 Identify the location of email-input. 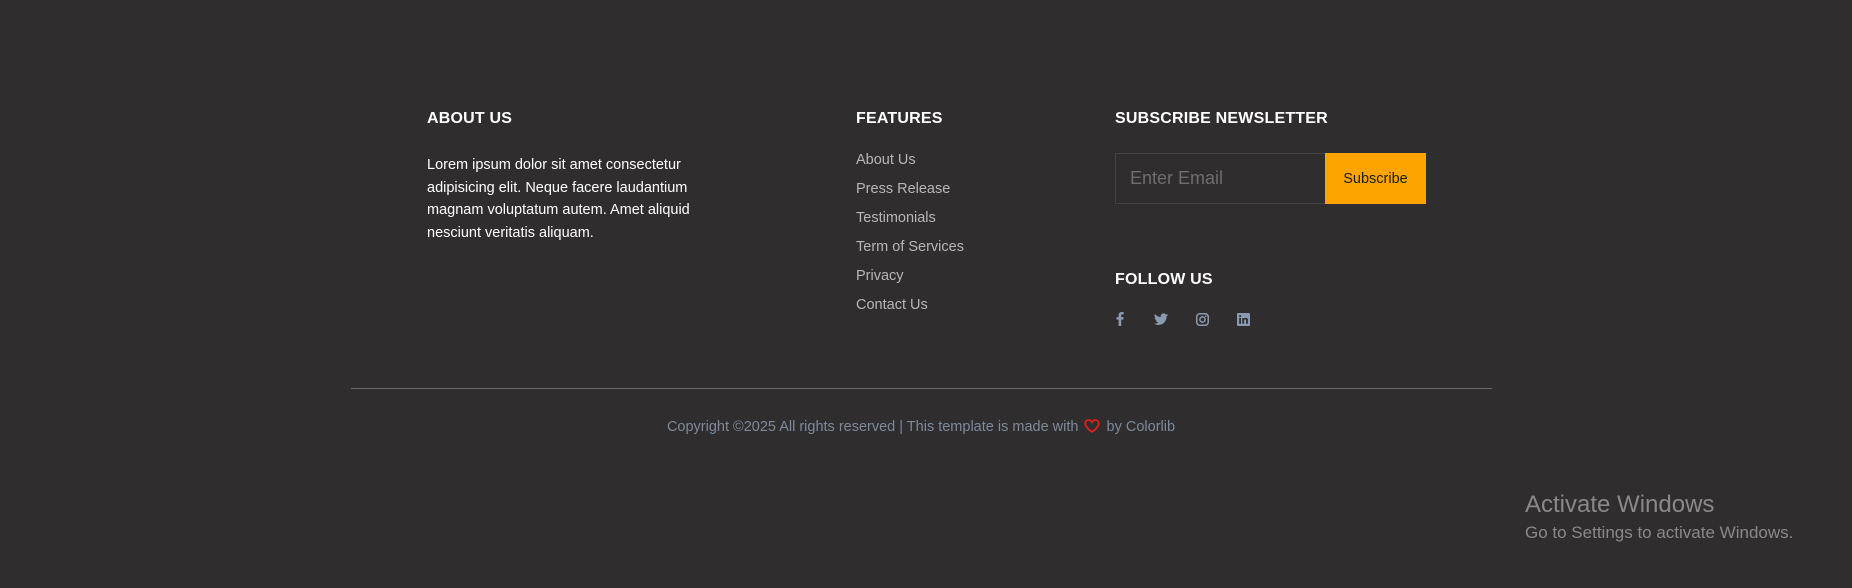
(1220, 178).